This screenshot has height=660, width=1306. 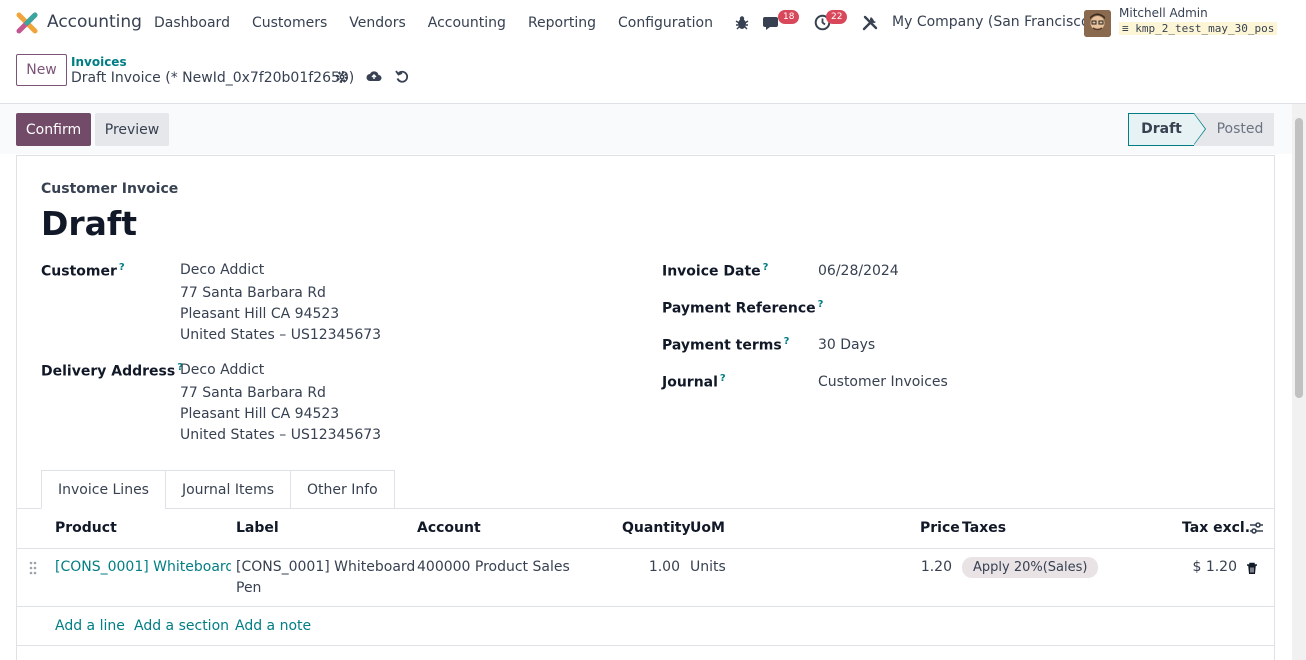 I want to click on row-price: 1.20, so click(x=921, y=567).